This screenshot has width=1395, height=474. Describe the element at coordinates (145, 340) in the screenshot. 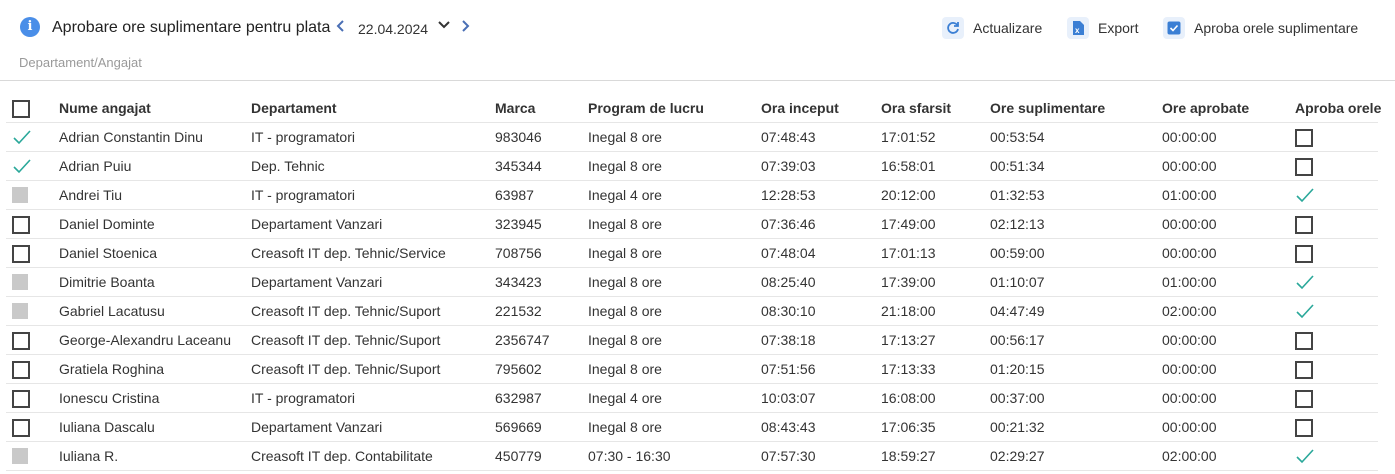

I see `employee-name: George-Alexandru Laceanu` at that location.